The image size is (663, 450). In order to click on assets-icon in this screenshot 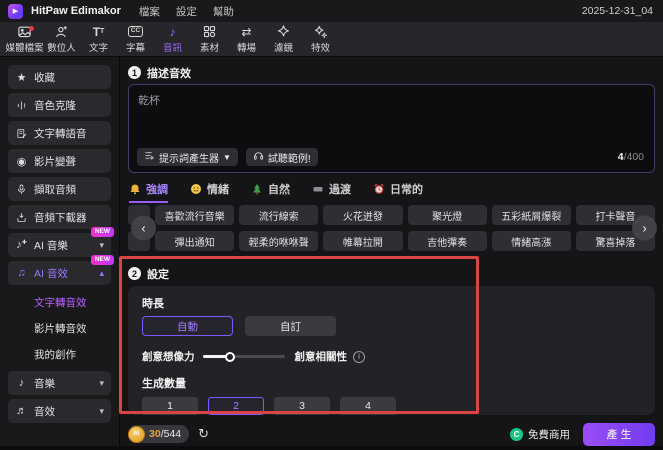, I will do `click(209, 32)`.